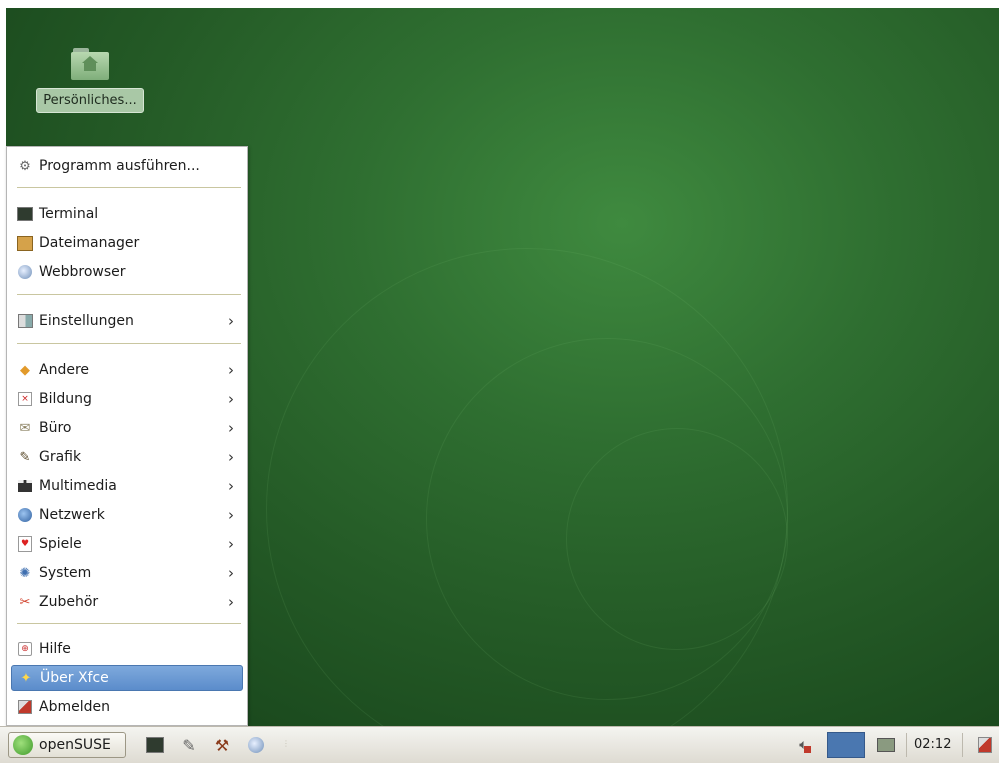  Describe the element at coordinates (25, 457) in the screenshot. I see `graphics-icon: ✎` at that location.